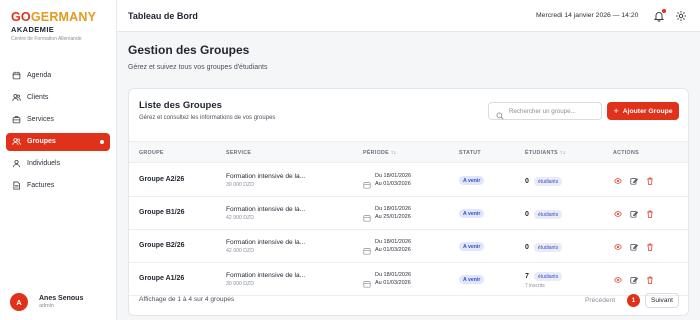  Describe the element at coordinates (162, 245) in the screenshot. I see `cell-group-name: Groupe B2/26` at that location.